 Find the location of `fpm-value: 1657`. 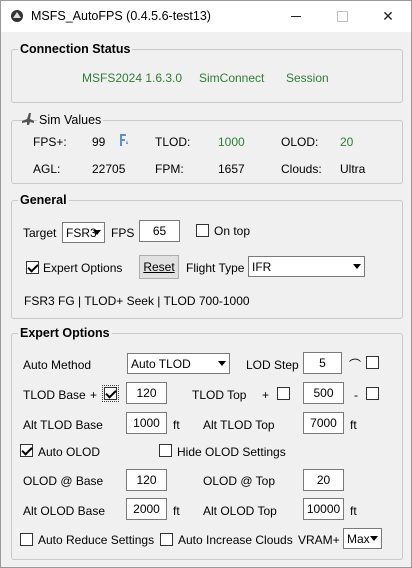

fpm-value: 1657 is located at coordinates (231, 169).